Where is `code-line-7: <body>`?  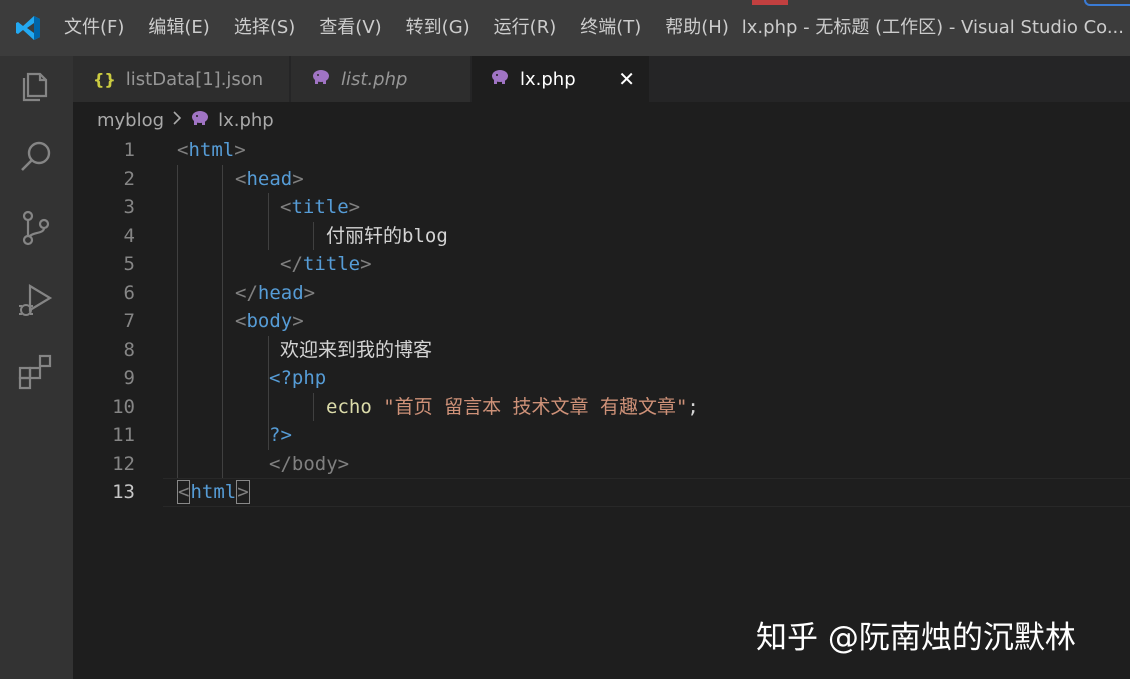 code-line-7: <body> is located at coordinates (269, 321).